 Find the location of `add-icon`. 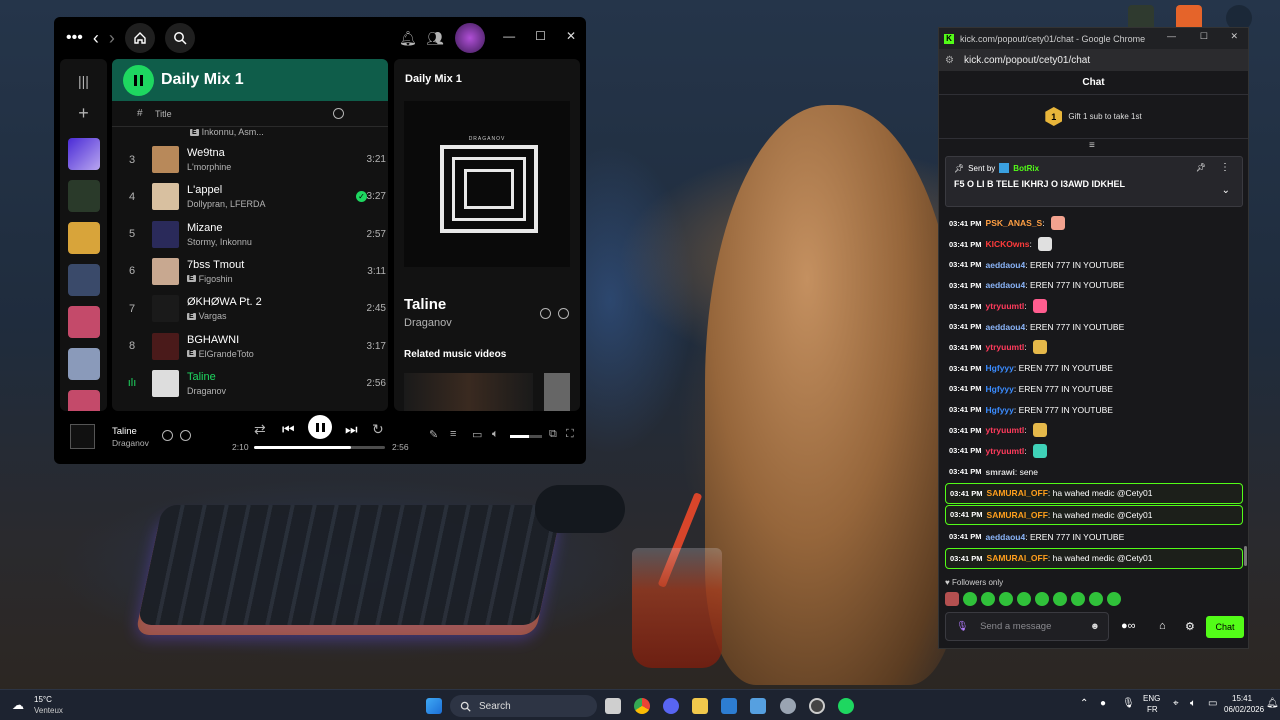

add-icon is located at coordinates (185, 435).